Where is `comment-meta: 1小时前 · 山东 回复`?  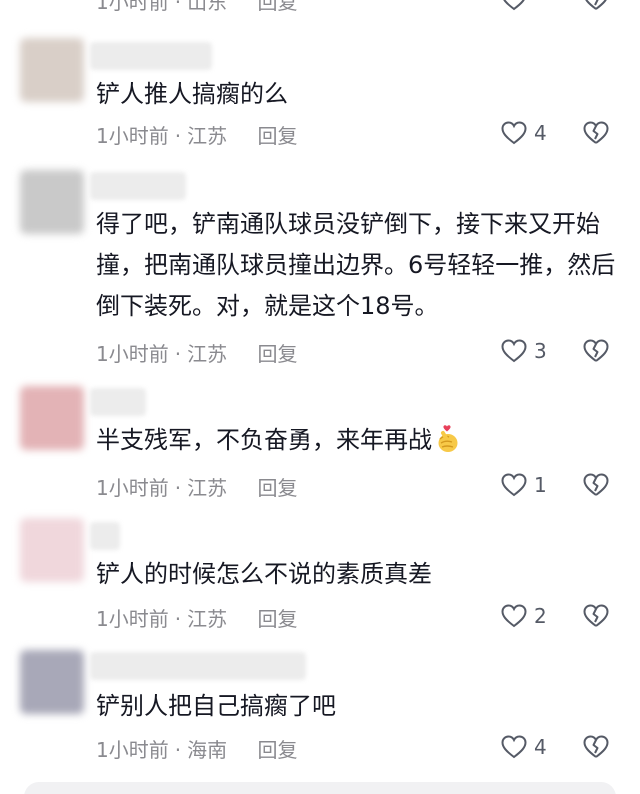
comment-meta: 1小时前 · 山东 回复 is located at coordinates (196, 7).